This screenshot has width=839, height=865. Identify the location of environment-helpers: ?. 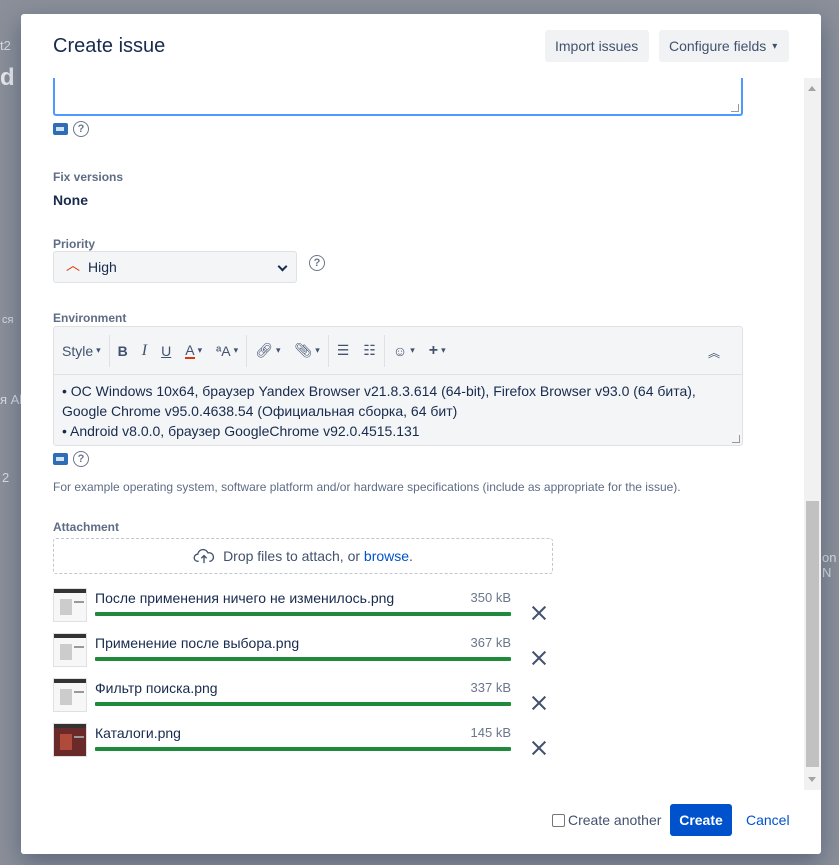
(71, 459).